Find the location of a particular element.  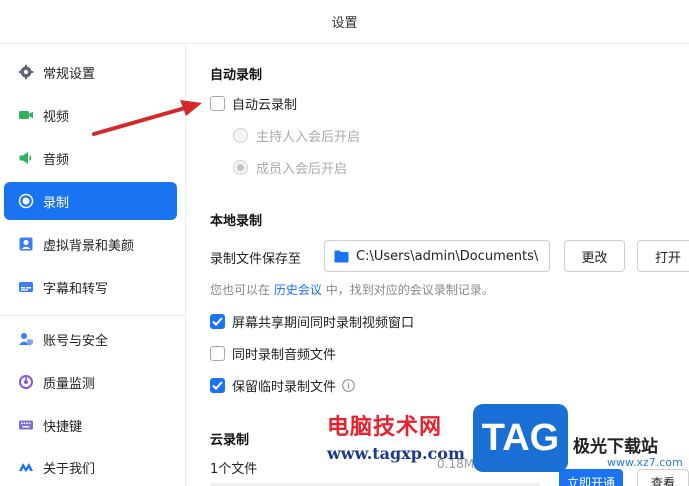

sidebar-item-label: 虚拟背景和美颜 is located at coordinates (89, 246).